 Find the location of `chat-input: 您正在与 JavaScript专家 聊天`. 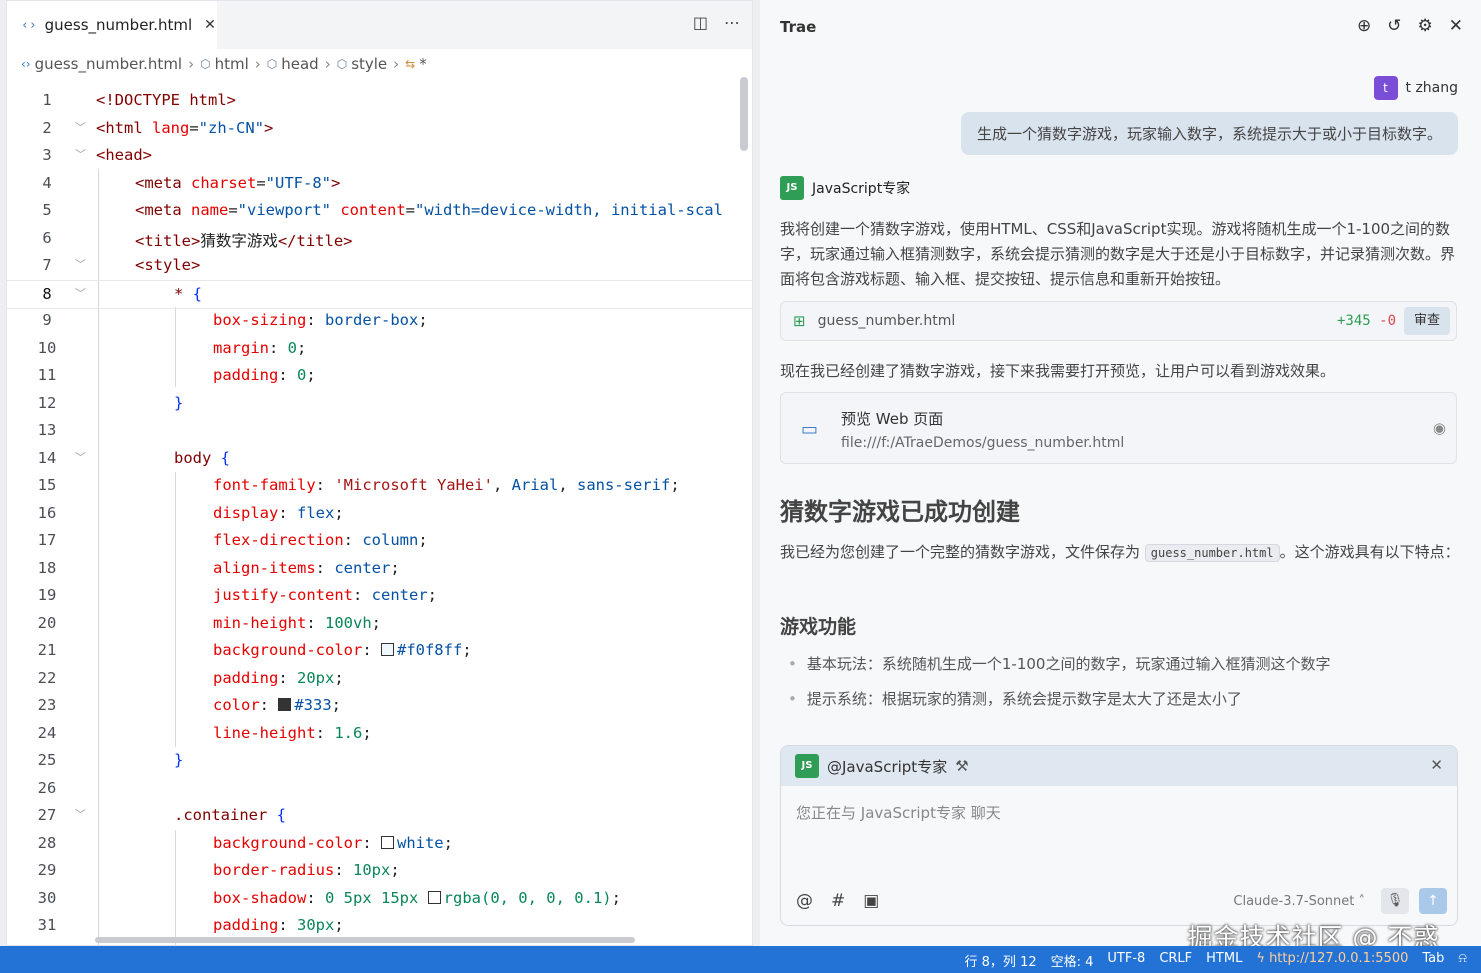

chat-input: 您正在与 JavaScript专家 聊天 is located at coordinates (898, 812).